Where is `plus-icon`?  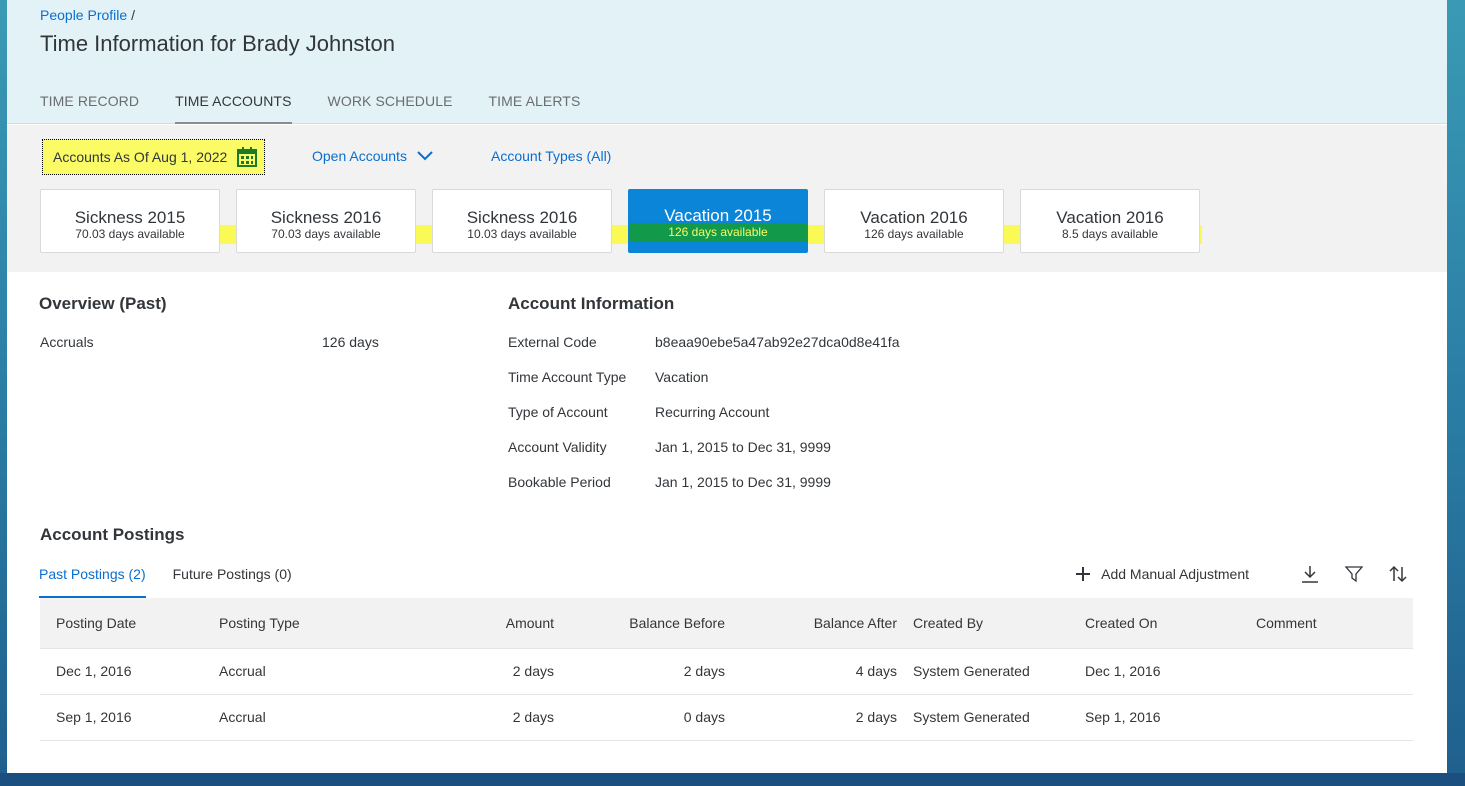 plus-icon is located at coordinates (1083, 574).